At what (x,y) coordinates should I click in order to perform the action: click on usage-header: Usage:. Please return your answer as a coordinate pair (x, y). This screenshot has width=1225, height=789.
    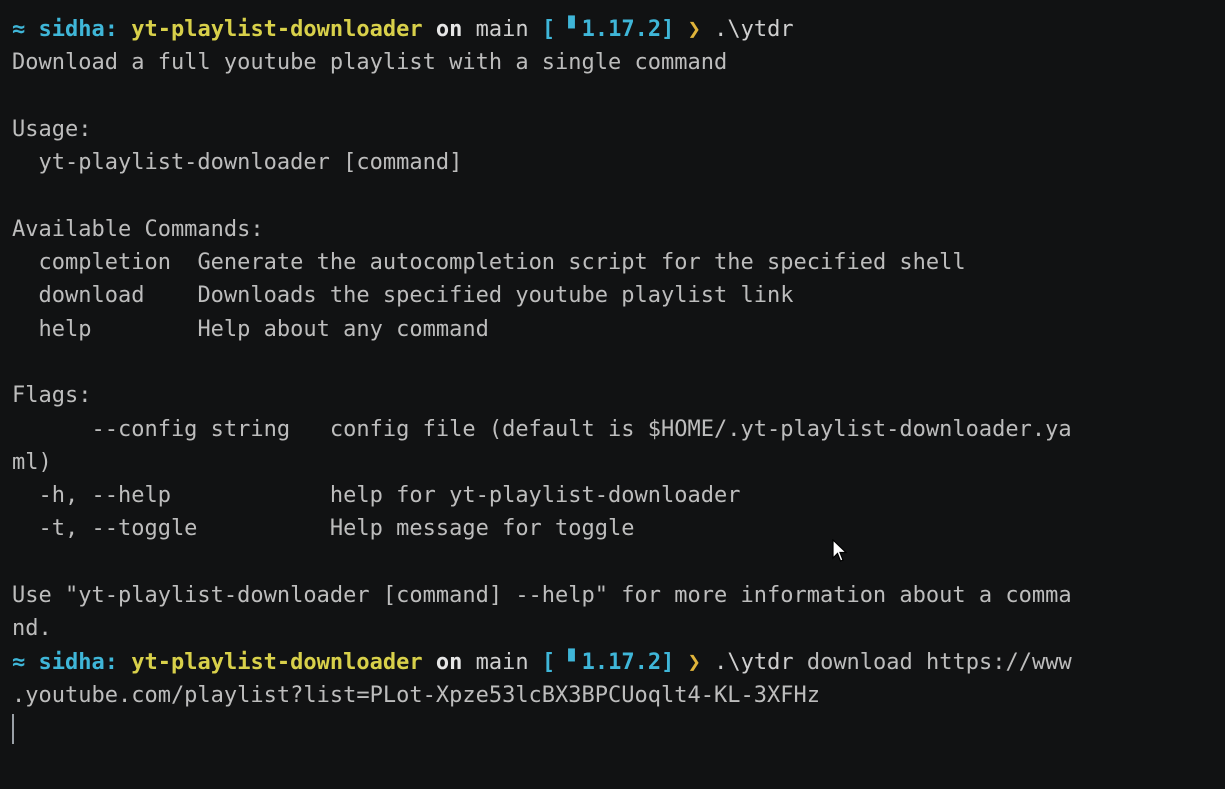
    Looking at the image, I should click on (52, 129).